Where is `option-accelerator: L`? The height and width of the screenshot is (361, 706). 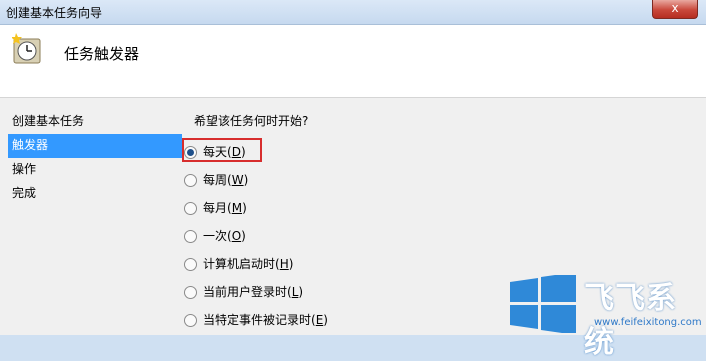
option-accelerator: L is located at coordinates (295, 292).